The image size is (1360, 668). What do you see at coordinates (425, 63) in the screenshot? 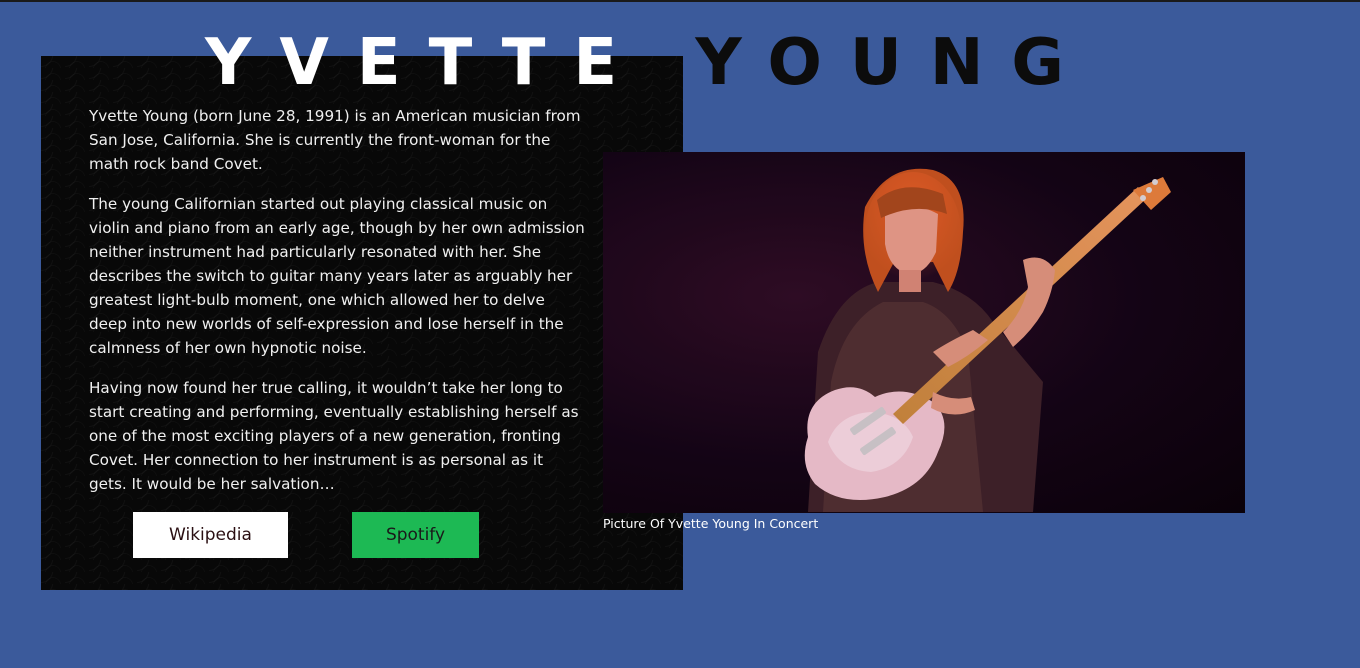
I see `title-first-name: YVETTE` at bounding box center [425, 63].